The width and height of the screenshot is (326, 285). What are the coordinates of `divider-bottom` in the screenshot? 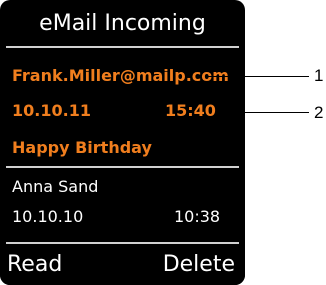 It's located at (122, 243).